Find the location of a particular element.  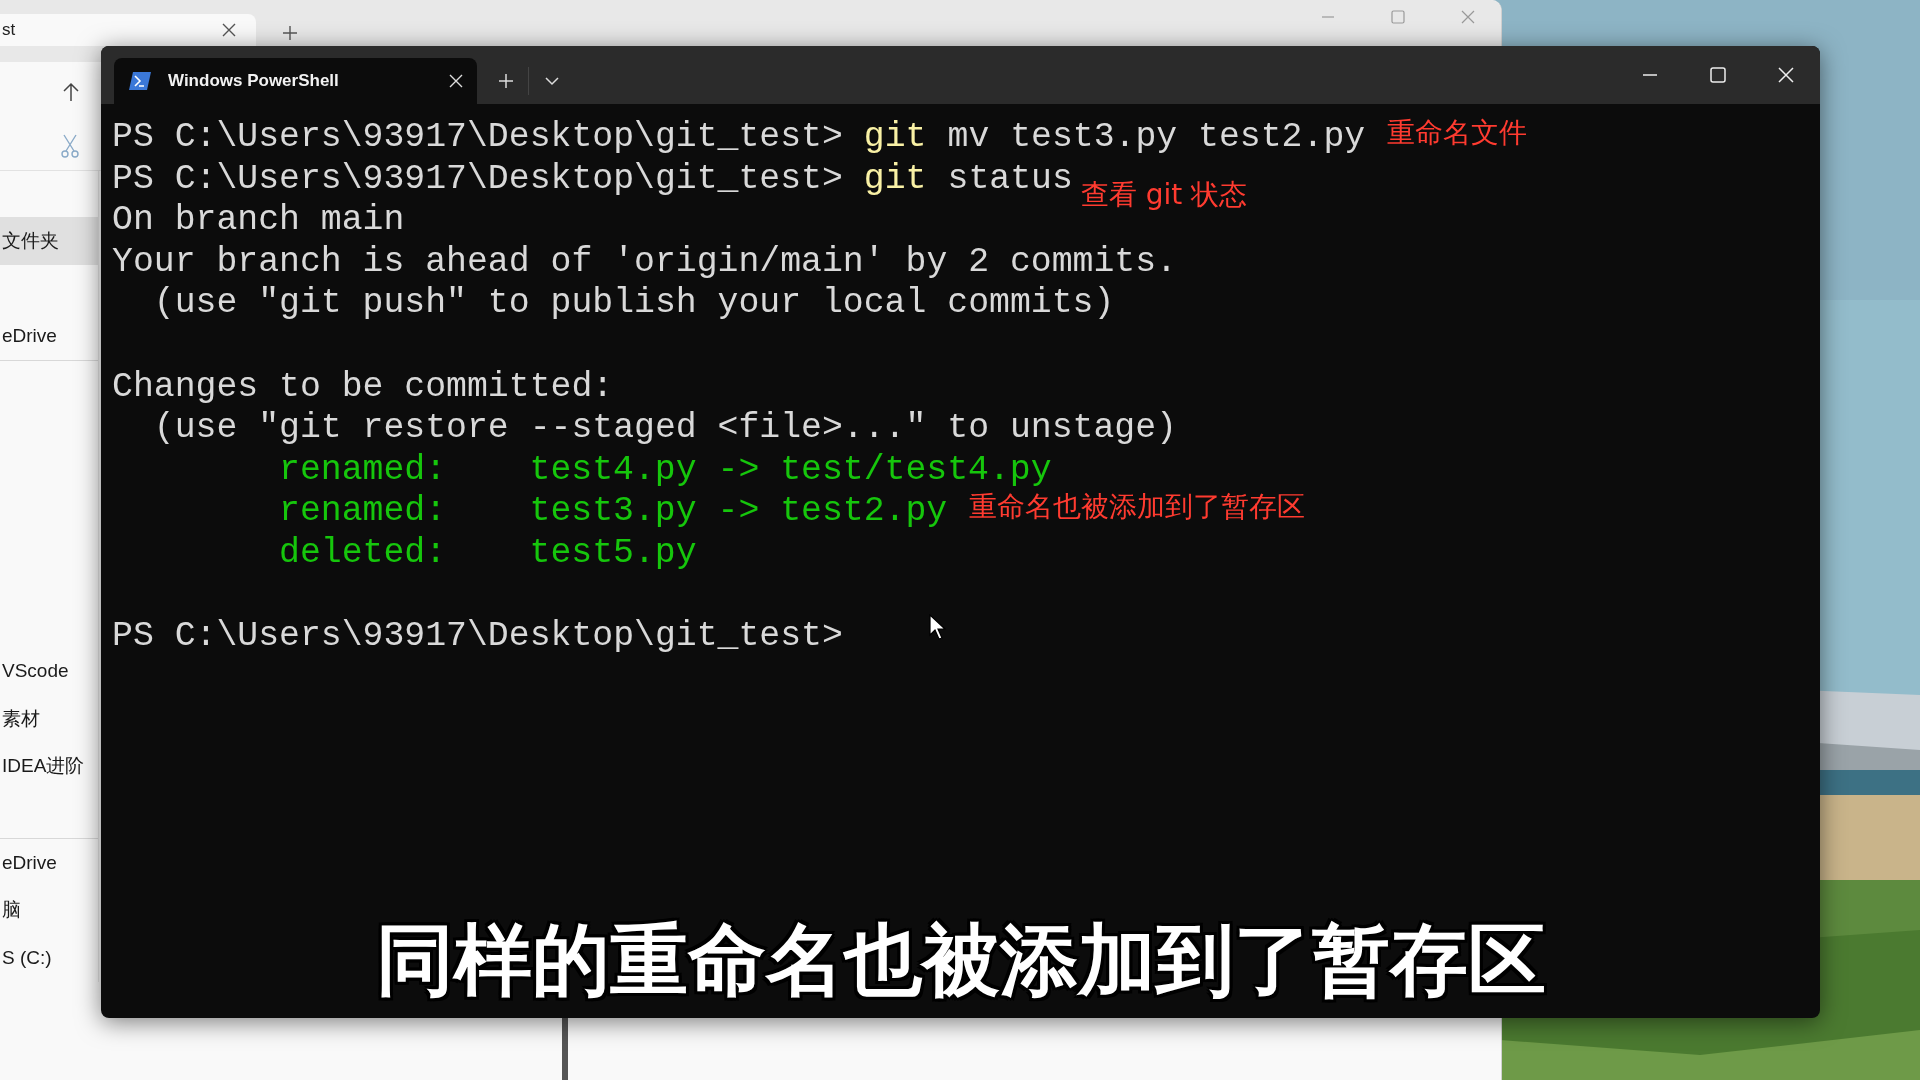

annotation: 重命名也被添加到了暂存区 is located at coordinates (1137, 507).